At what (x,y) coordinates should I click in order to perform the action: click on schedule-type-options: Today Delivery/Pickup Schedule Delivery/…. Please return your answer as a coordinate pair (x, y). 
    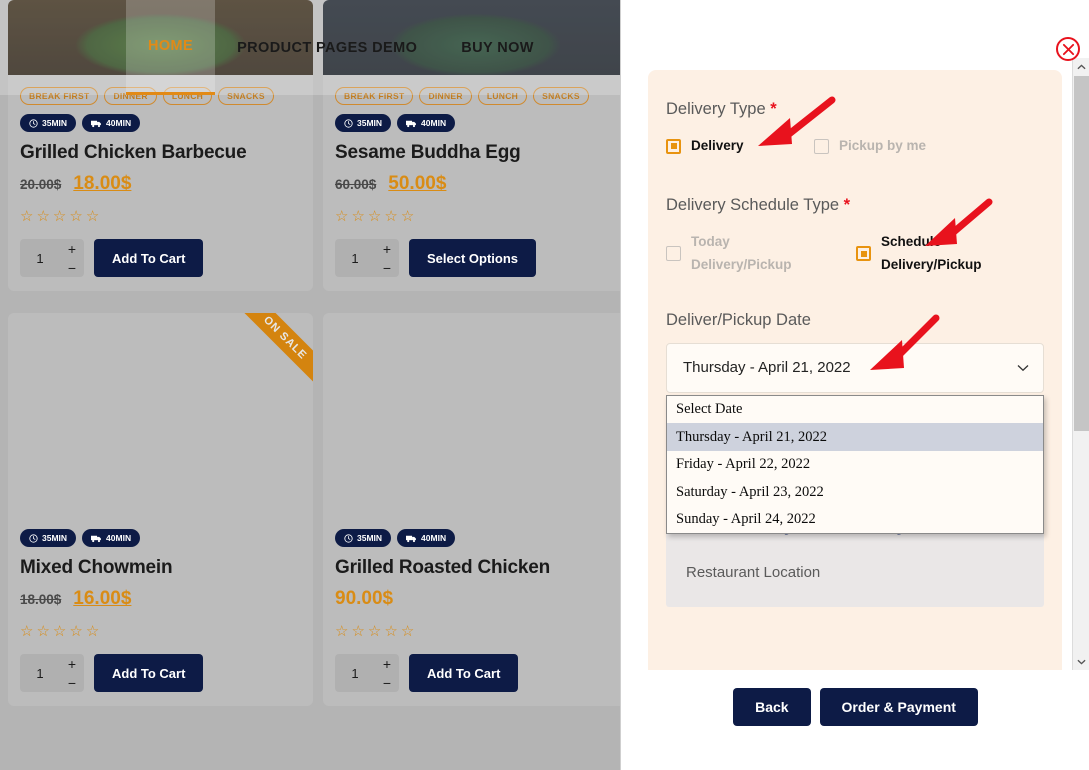
    Looking at the image, I should click on (855, 254).